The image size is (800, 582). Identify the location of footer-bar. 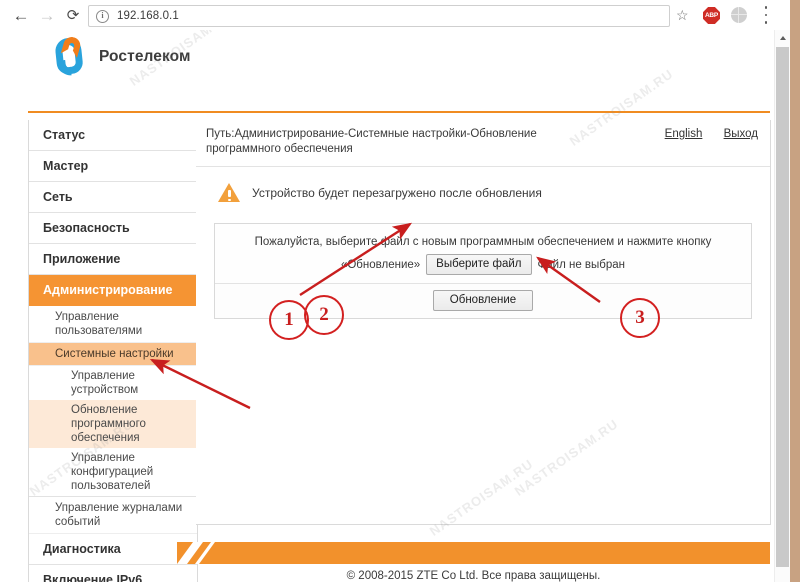
(473, 553).